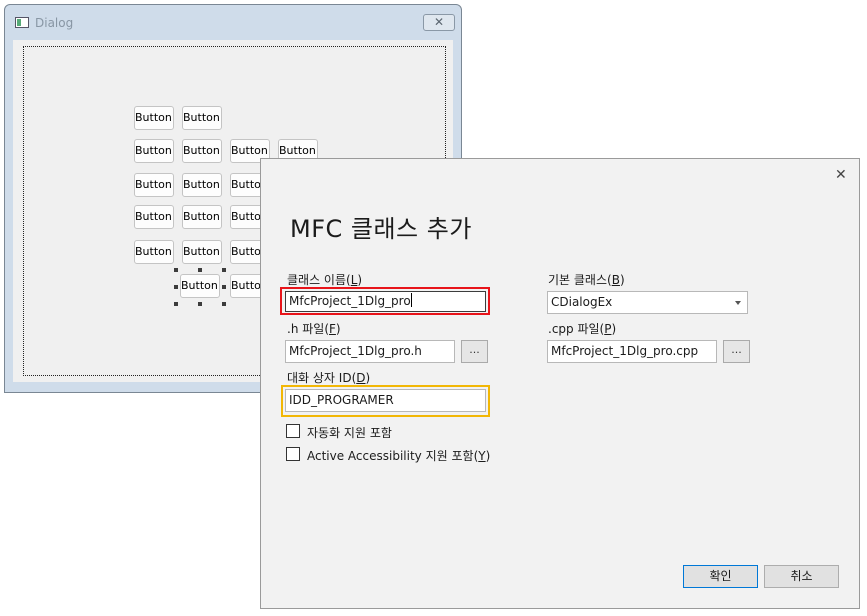 Image resolution: width=867 pixels, height=616 pixels. What do you see at coordinates (586, 280) in the screenshot?
I see `base-class-label: 기본 클래스(B)` at bounding box center [586, 280].